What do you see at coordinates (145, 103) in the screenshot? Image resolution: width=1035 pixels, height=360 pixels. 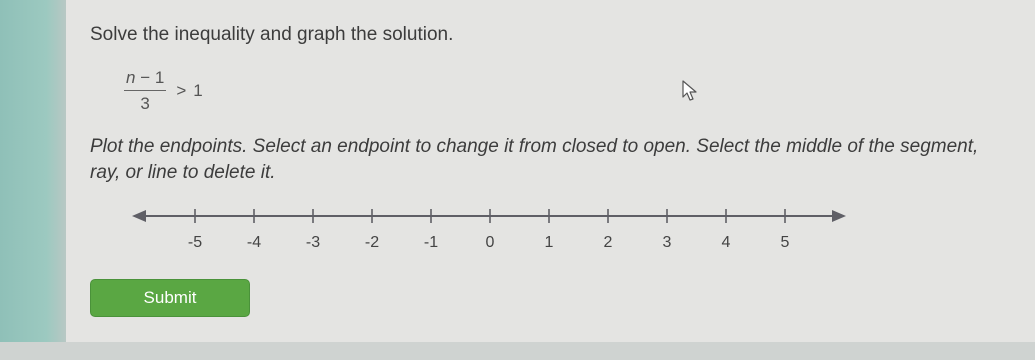 I see `fraction-denominator: 3` at bounding box center [145, 103].